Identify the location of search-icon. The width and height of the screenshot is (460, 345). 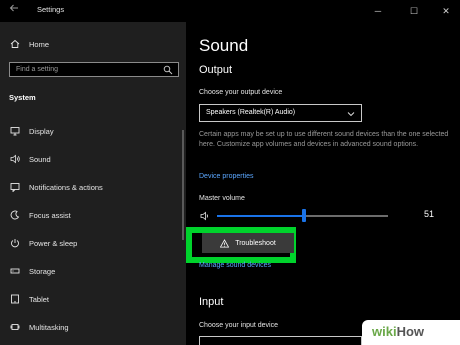
(168, 70).